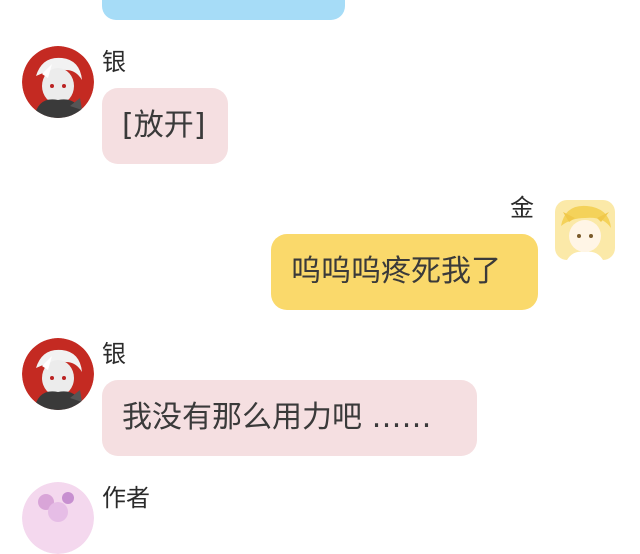 This screenshot has height=554, width=640. Describe the element at coordinates (585, 230) in the screenshot. I see `gold-avatar-icon` at that location.